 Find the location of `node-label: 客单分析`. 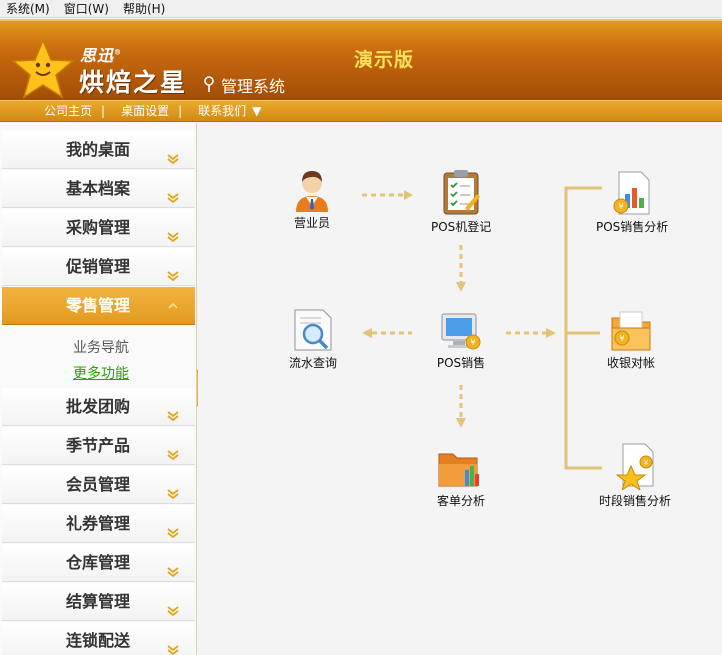

node-label: 客单分析 is located at coordinates (460, 501).